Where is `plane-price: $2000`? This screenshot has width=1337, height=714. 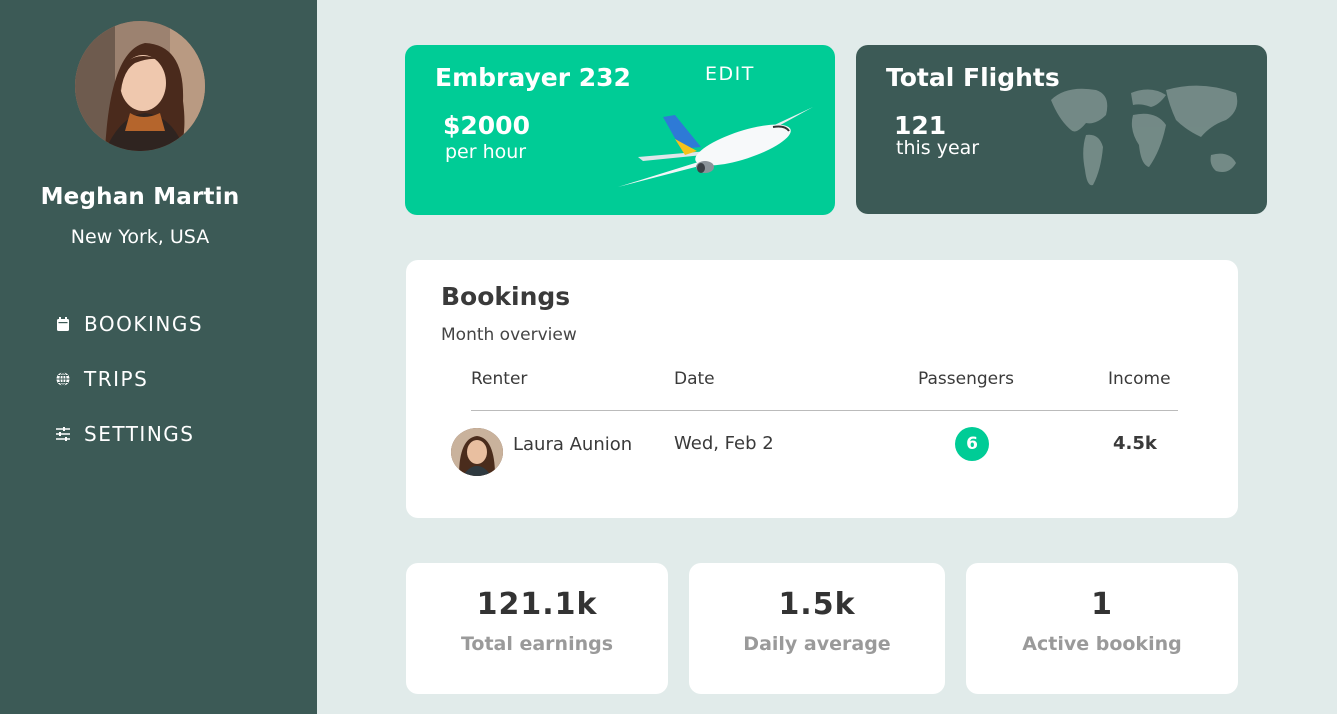 plane-price: $2000 is located at coordinates (486, 125).